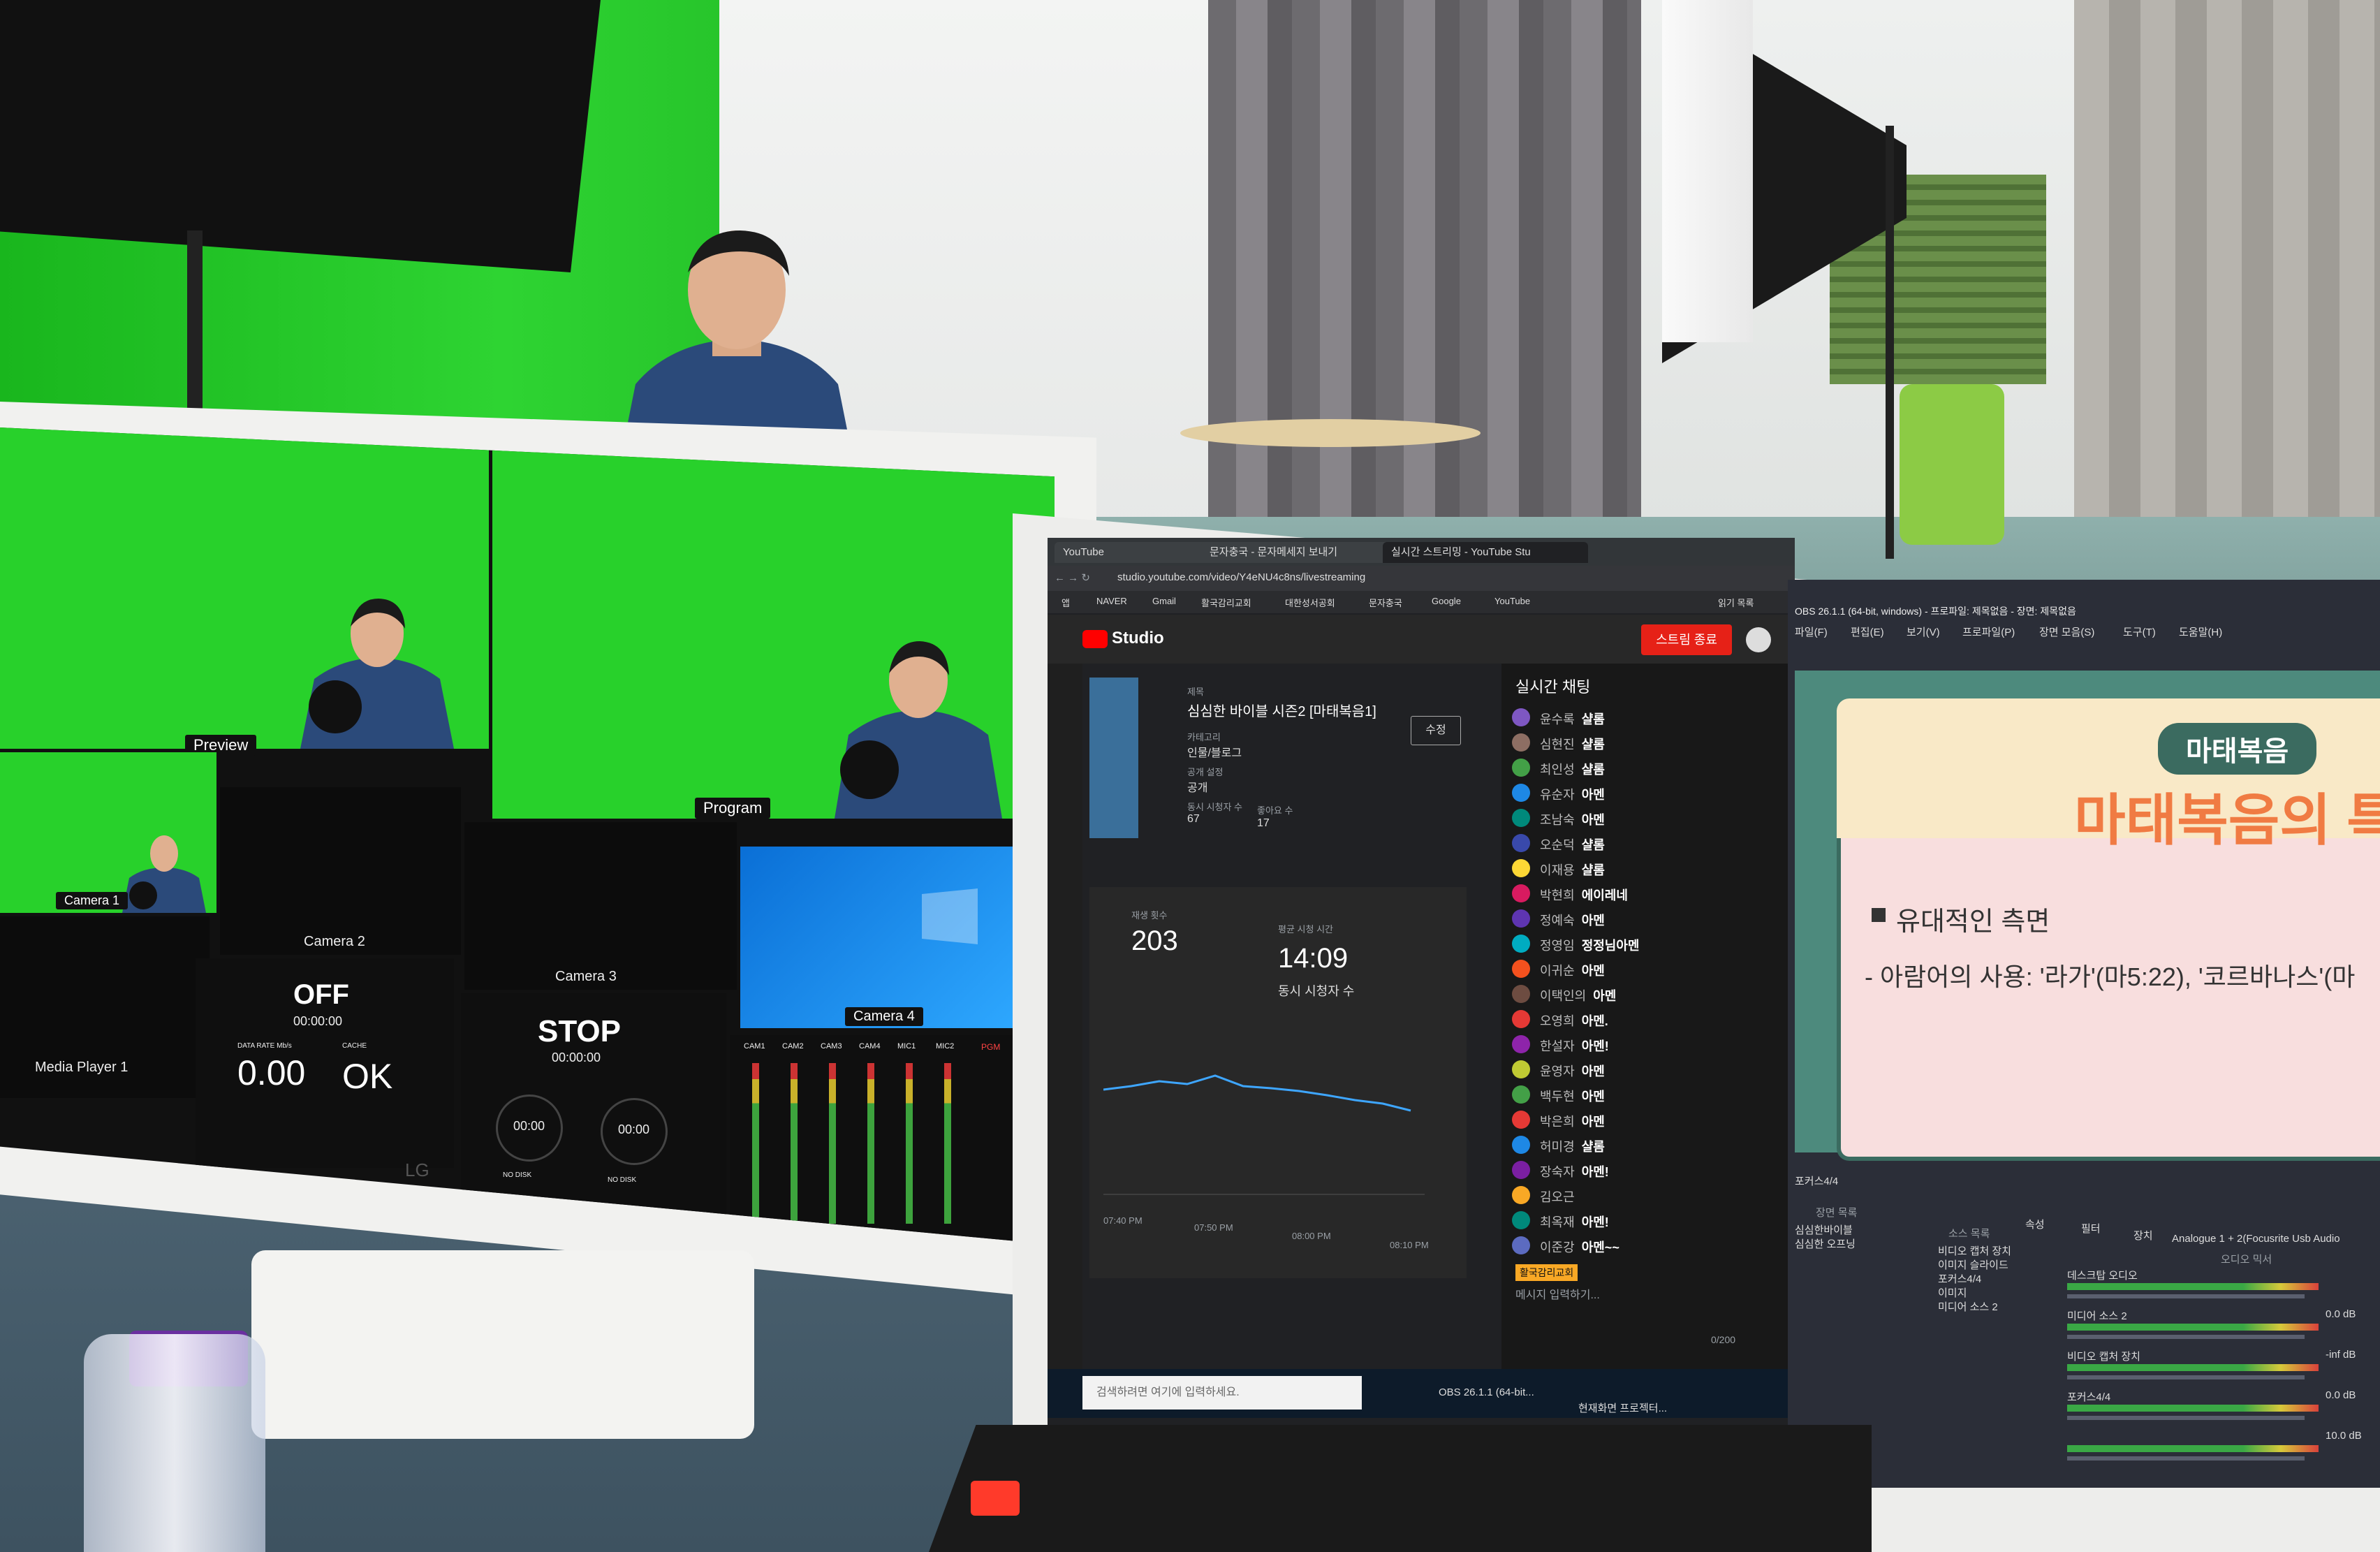  I want to click on source-item-2: 이미지 슬라이드, so click(1973, 1264).